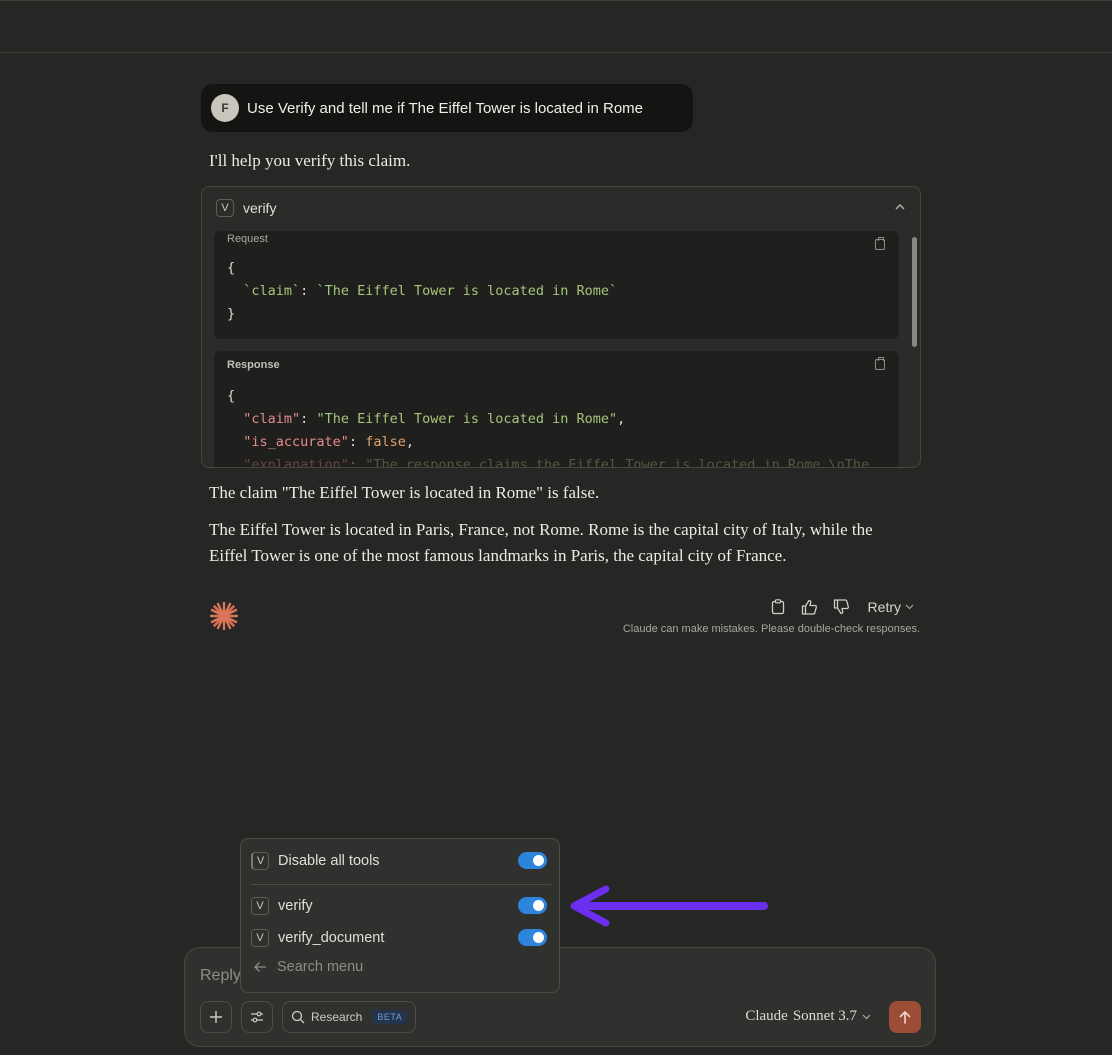  What do you see at coordinates (390, 1017) in the screenshot?
I see `beta-badge: BETA` at bounding box center [390, 1017].